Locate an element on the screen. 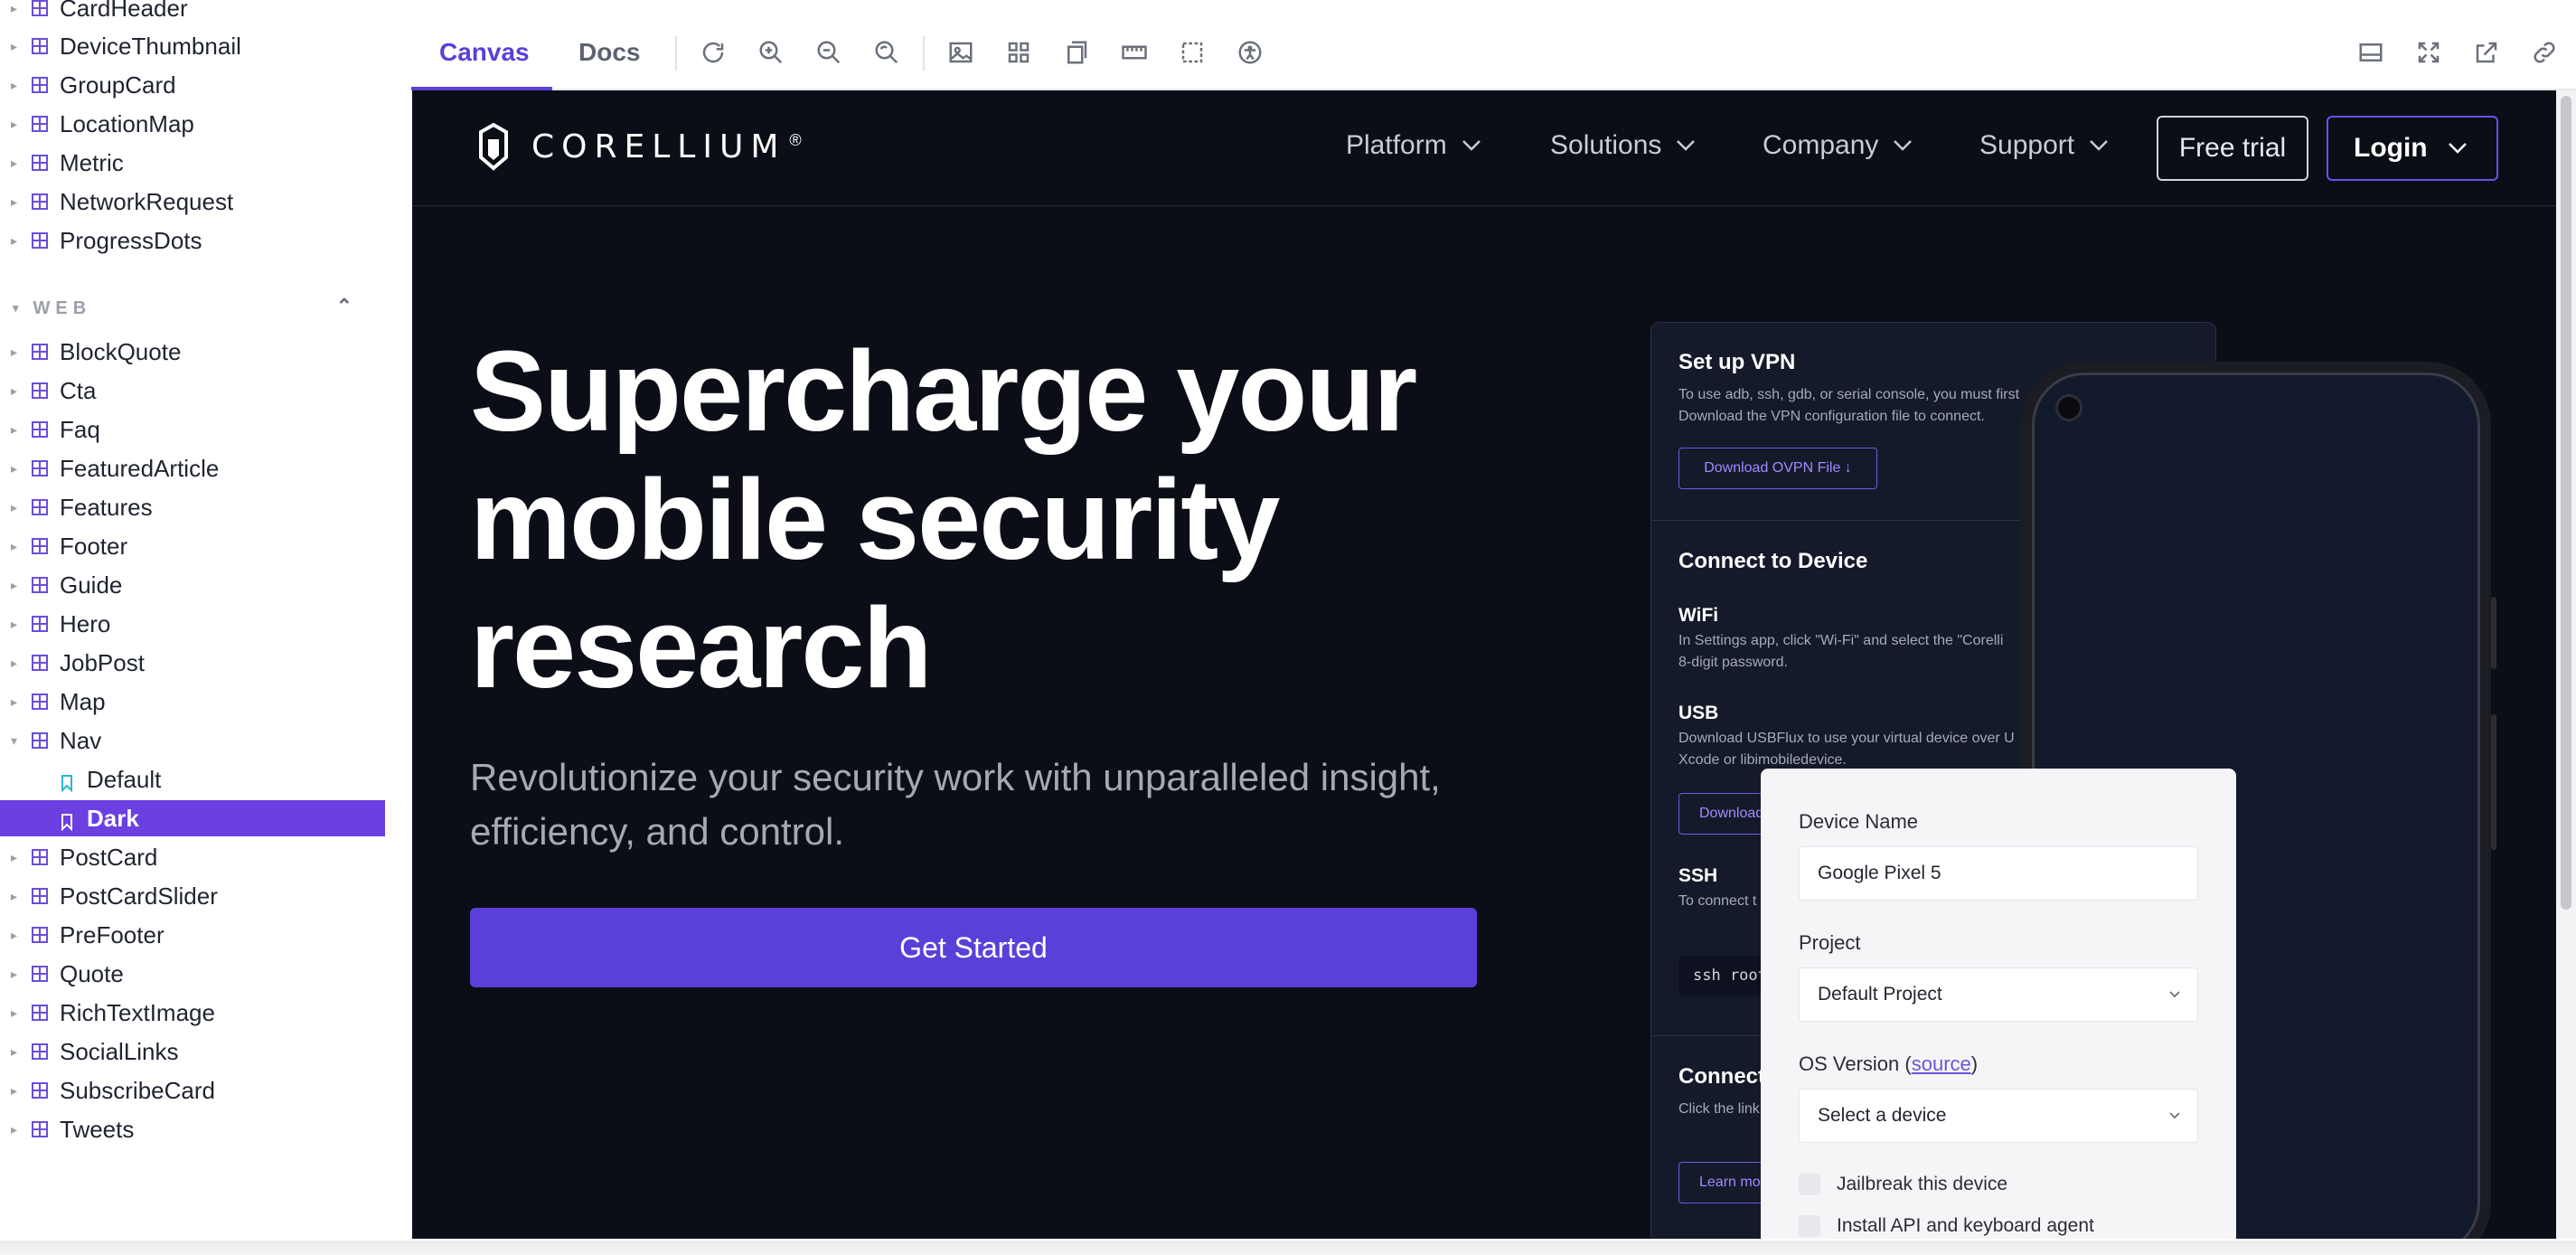  tab-docs: Docs is located at coordinates (609, 53).